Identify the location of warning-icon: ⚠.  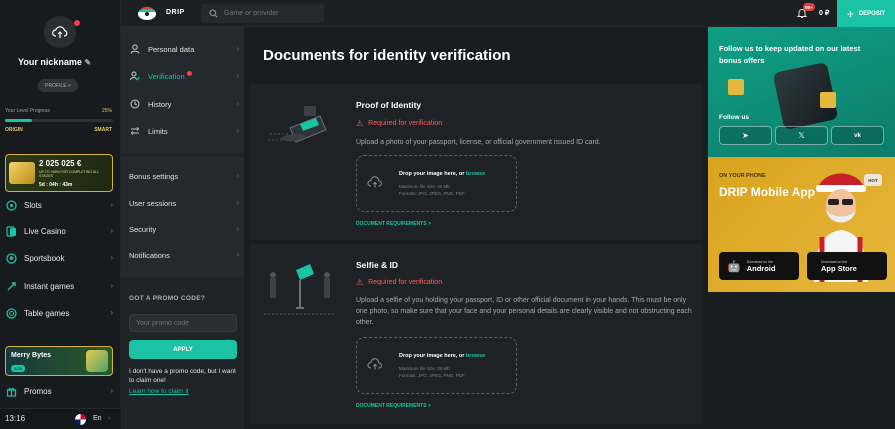
(360, 123).